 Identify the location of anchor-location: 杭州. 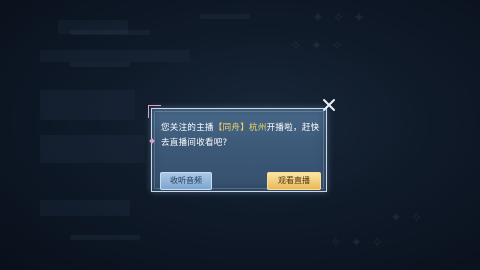
(258, 128).